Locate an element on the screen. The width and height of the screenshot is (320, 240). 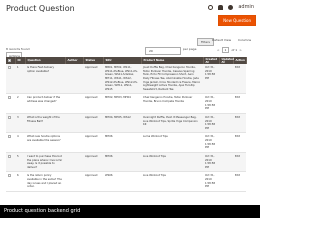
records-found: 8 records found is located at coordinates (18, 49).